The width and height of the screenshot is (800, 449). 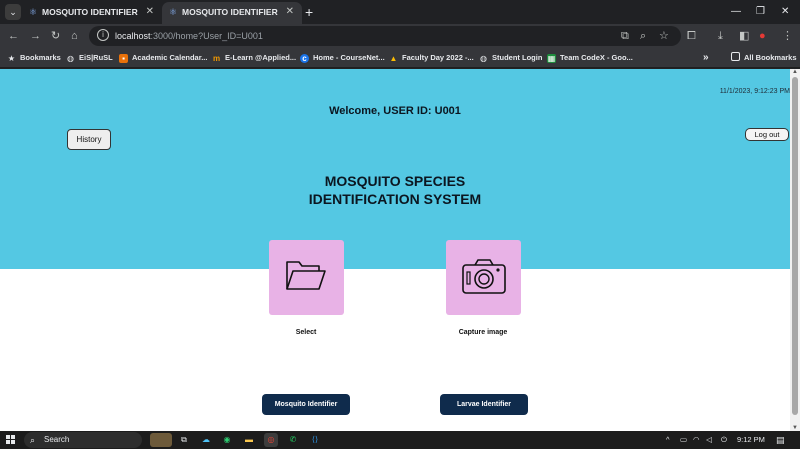 What do you see at coordinates (161, 440) in the screenshot?
I see `search-highlight-image` at bounding box center [161, 440].